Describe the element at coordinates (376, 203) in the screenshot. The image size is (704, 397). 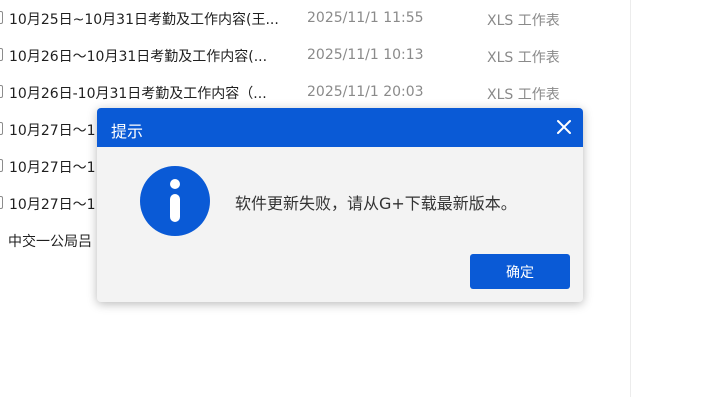
I see `dialog-message: 软件更新失败，请从G+下载最新版本。` at that location.